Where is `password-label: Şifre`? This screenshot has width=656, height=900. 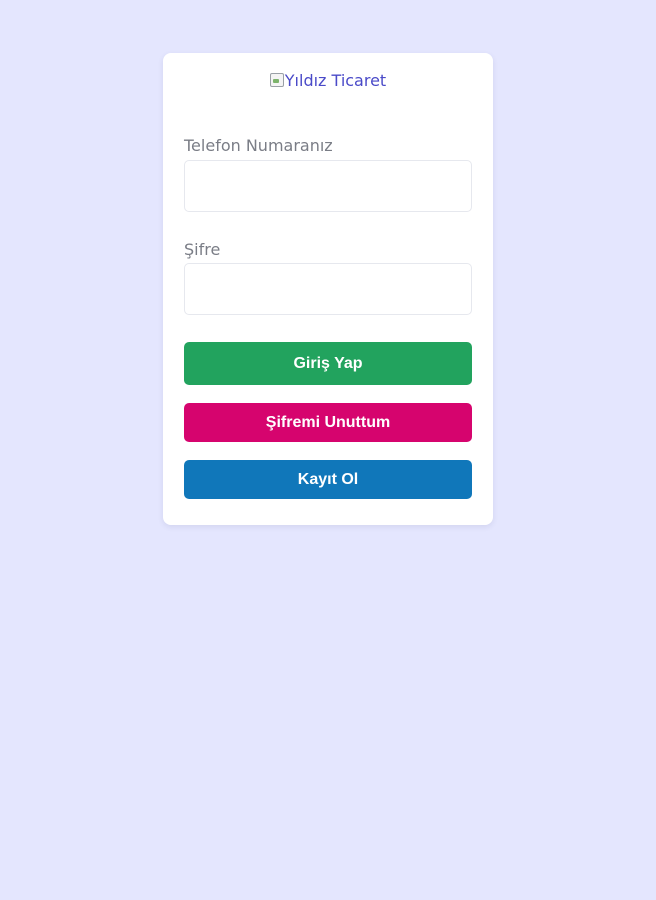
password-label: Şifre is located at coordinates (202, 249).